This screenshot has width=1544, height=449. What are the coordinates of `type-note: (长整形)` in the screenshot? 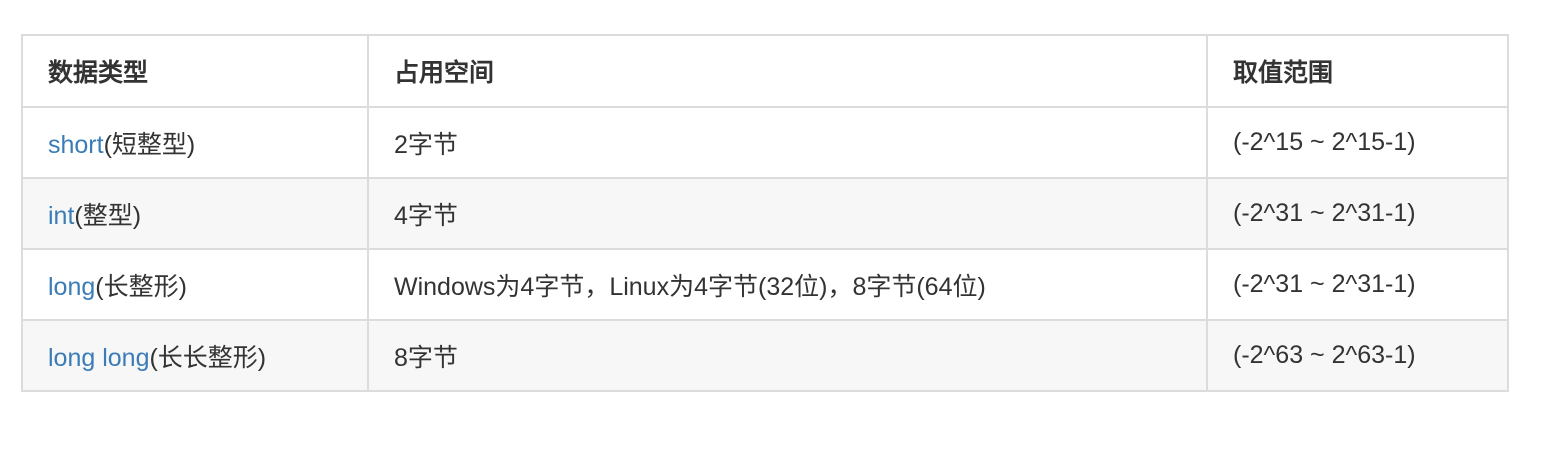 It's located at (141, 286).